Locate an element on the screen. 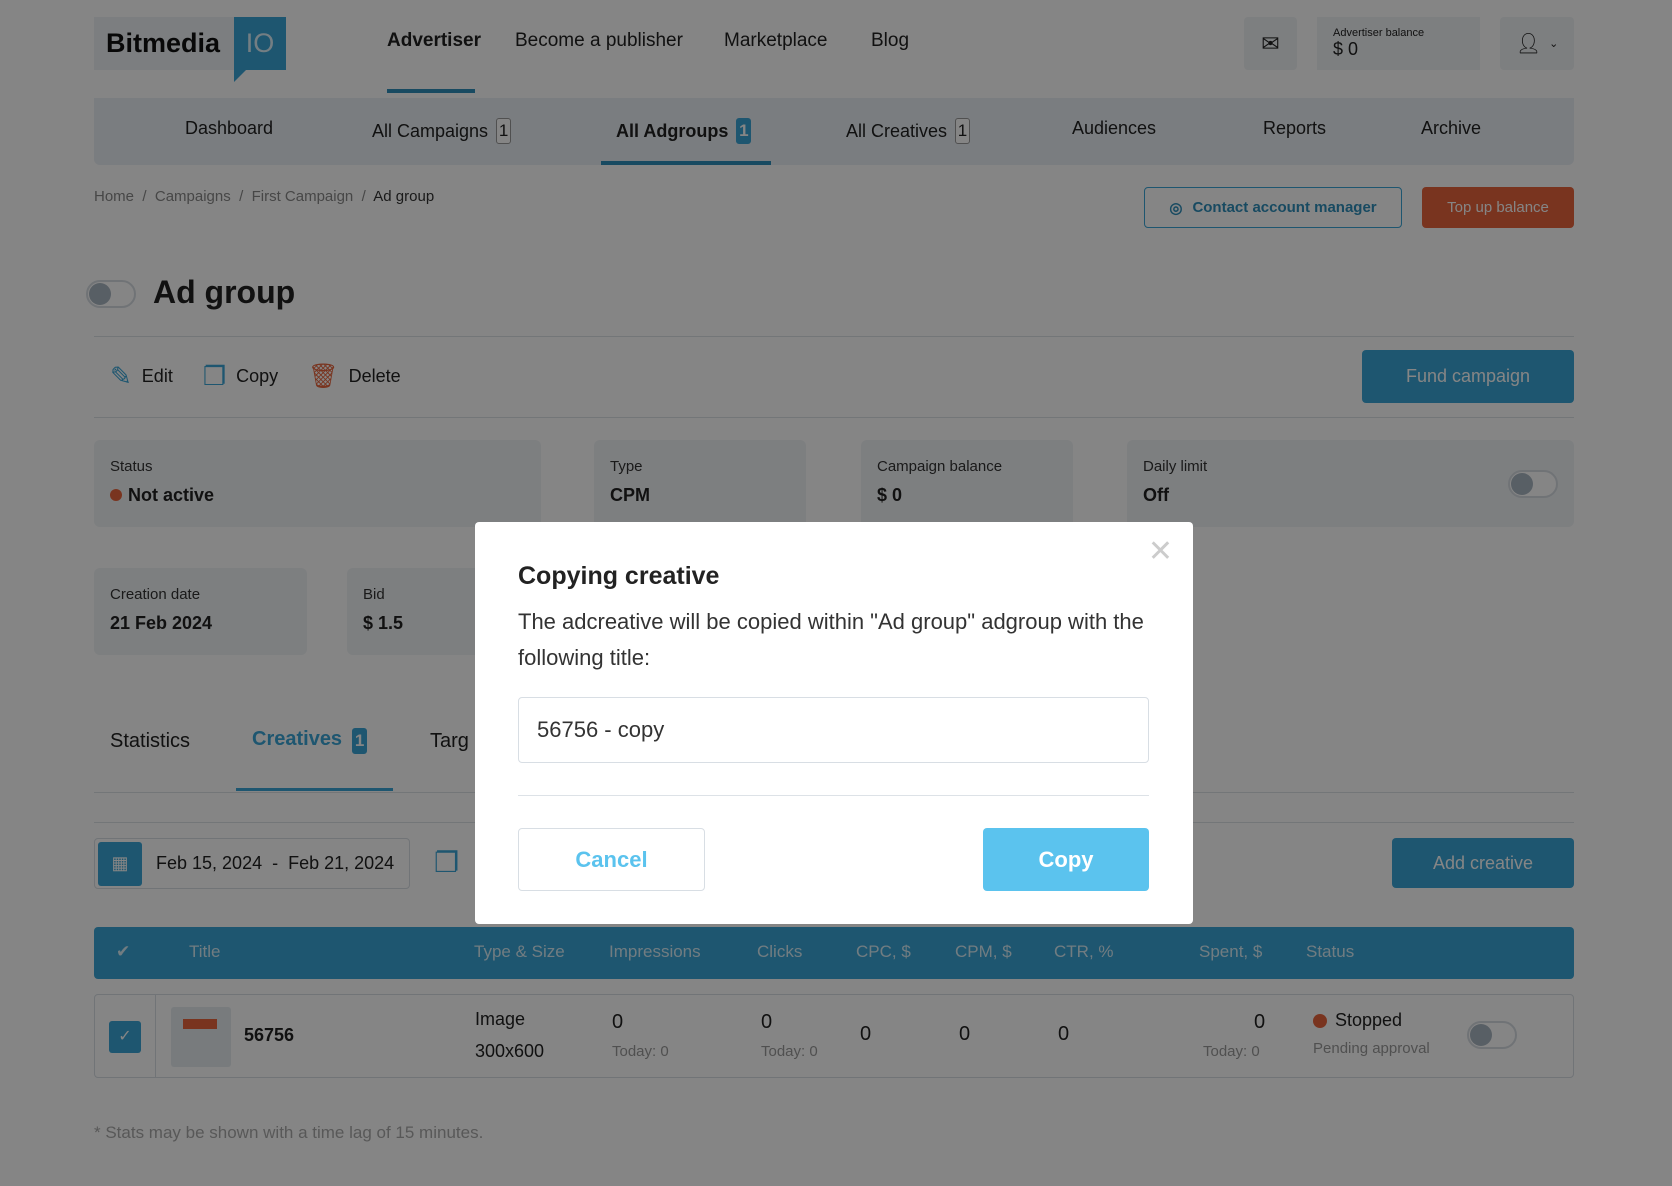 This screenshot has height=1186, width=1672. divider is located at coordinates (833, 795).